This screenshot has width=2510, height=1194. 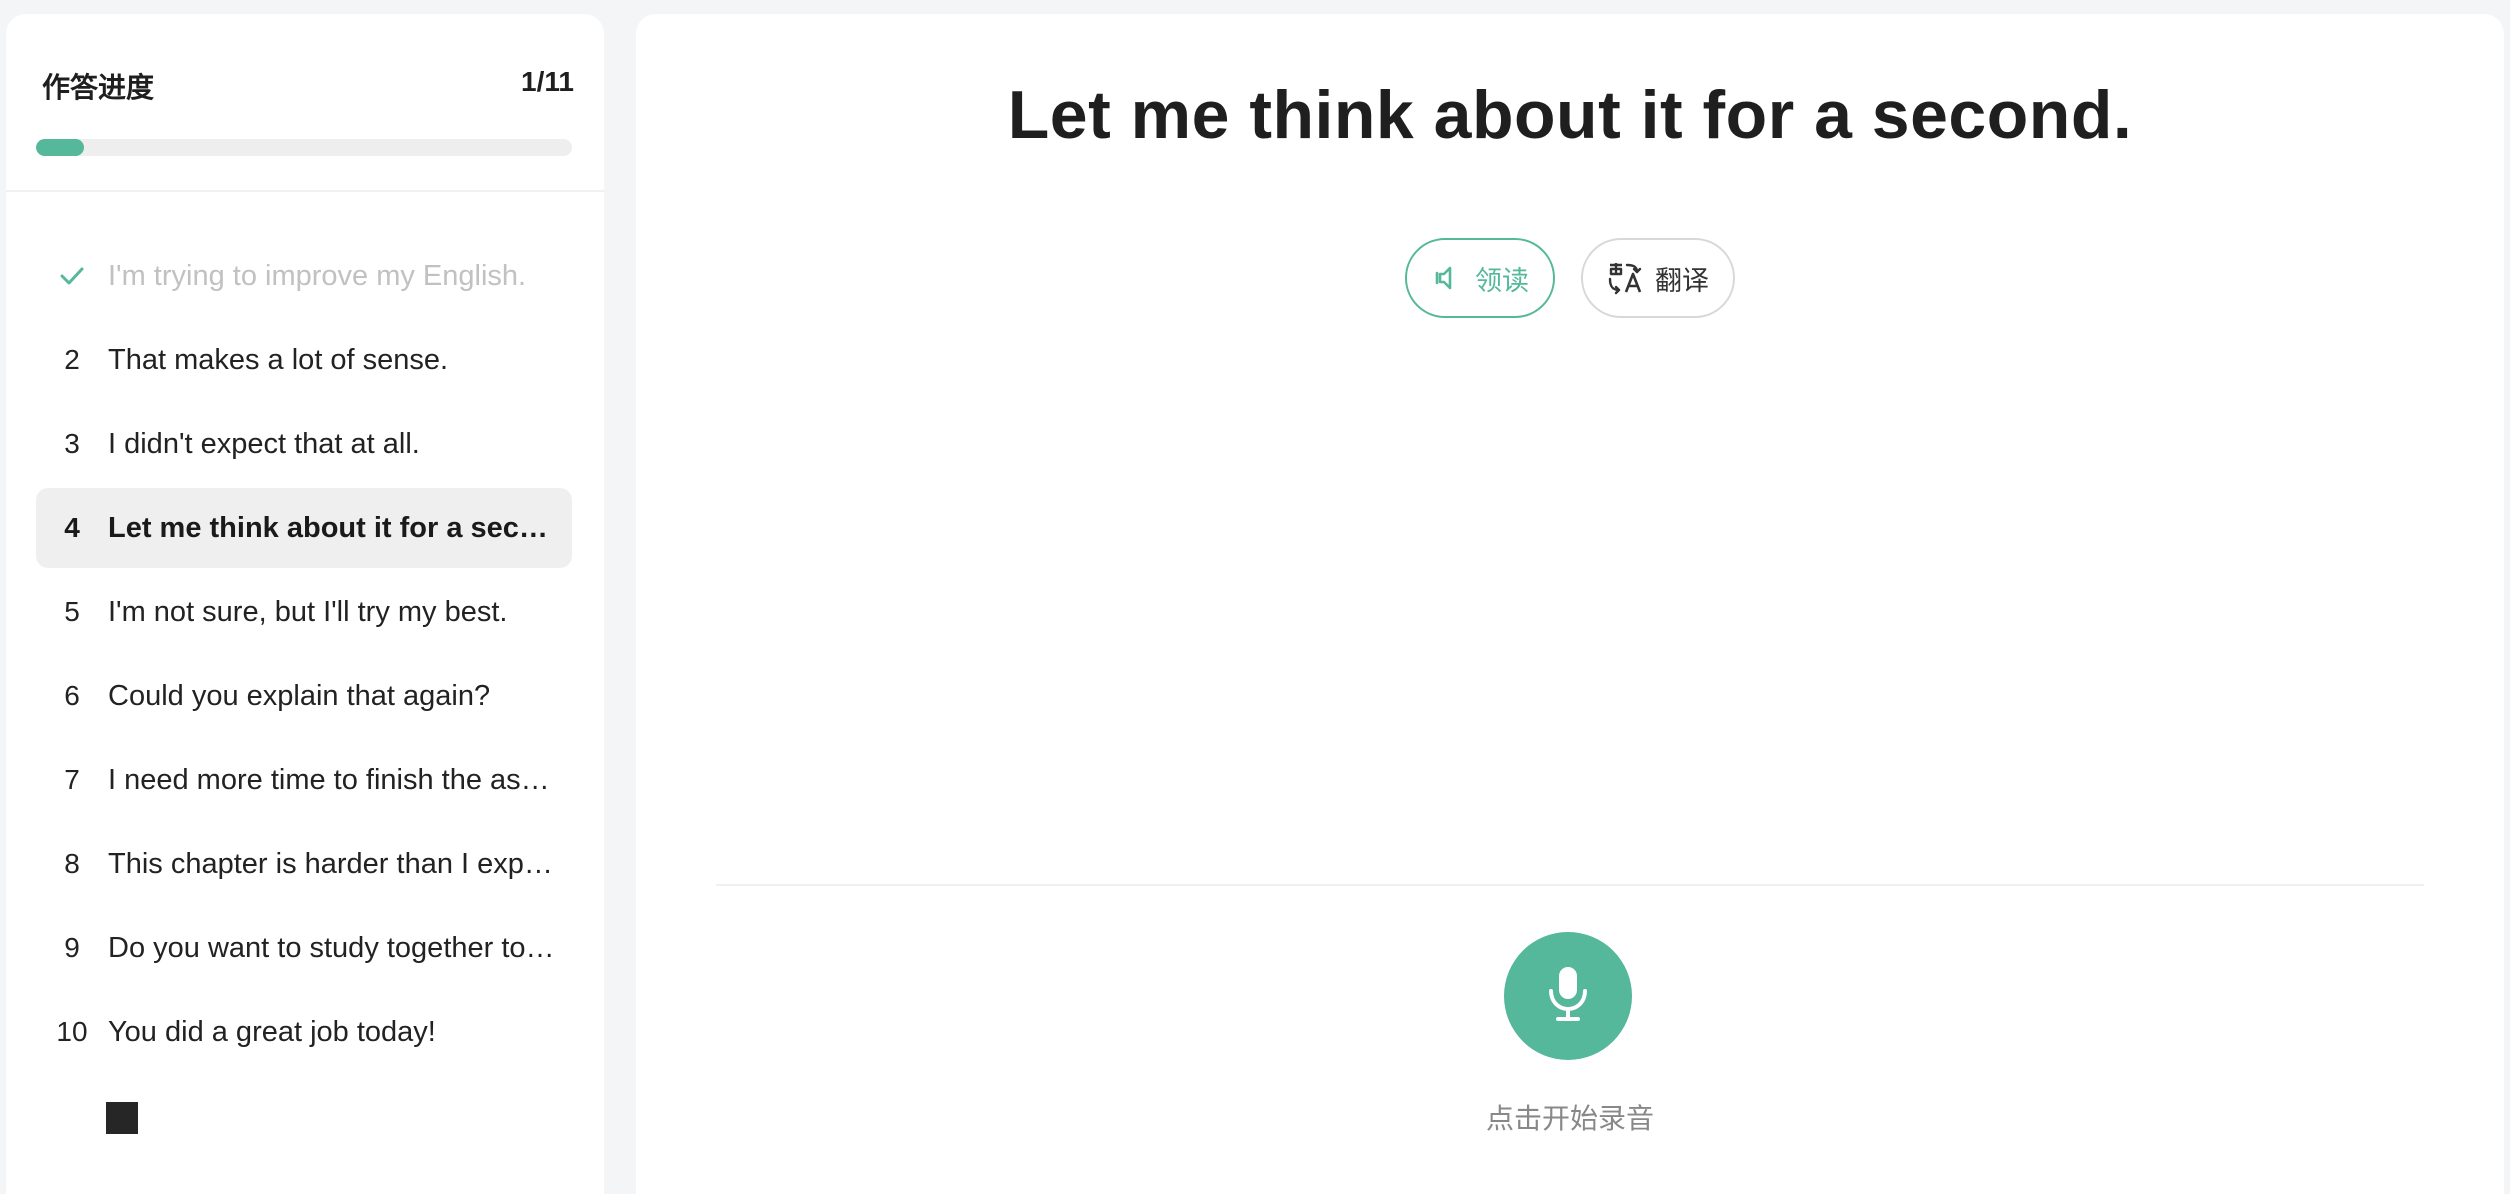 I want to click on microphone-icon, so click(x=1568, y=996).